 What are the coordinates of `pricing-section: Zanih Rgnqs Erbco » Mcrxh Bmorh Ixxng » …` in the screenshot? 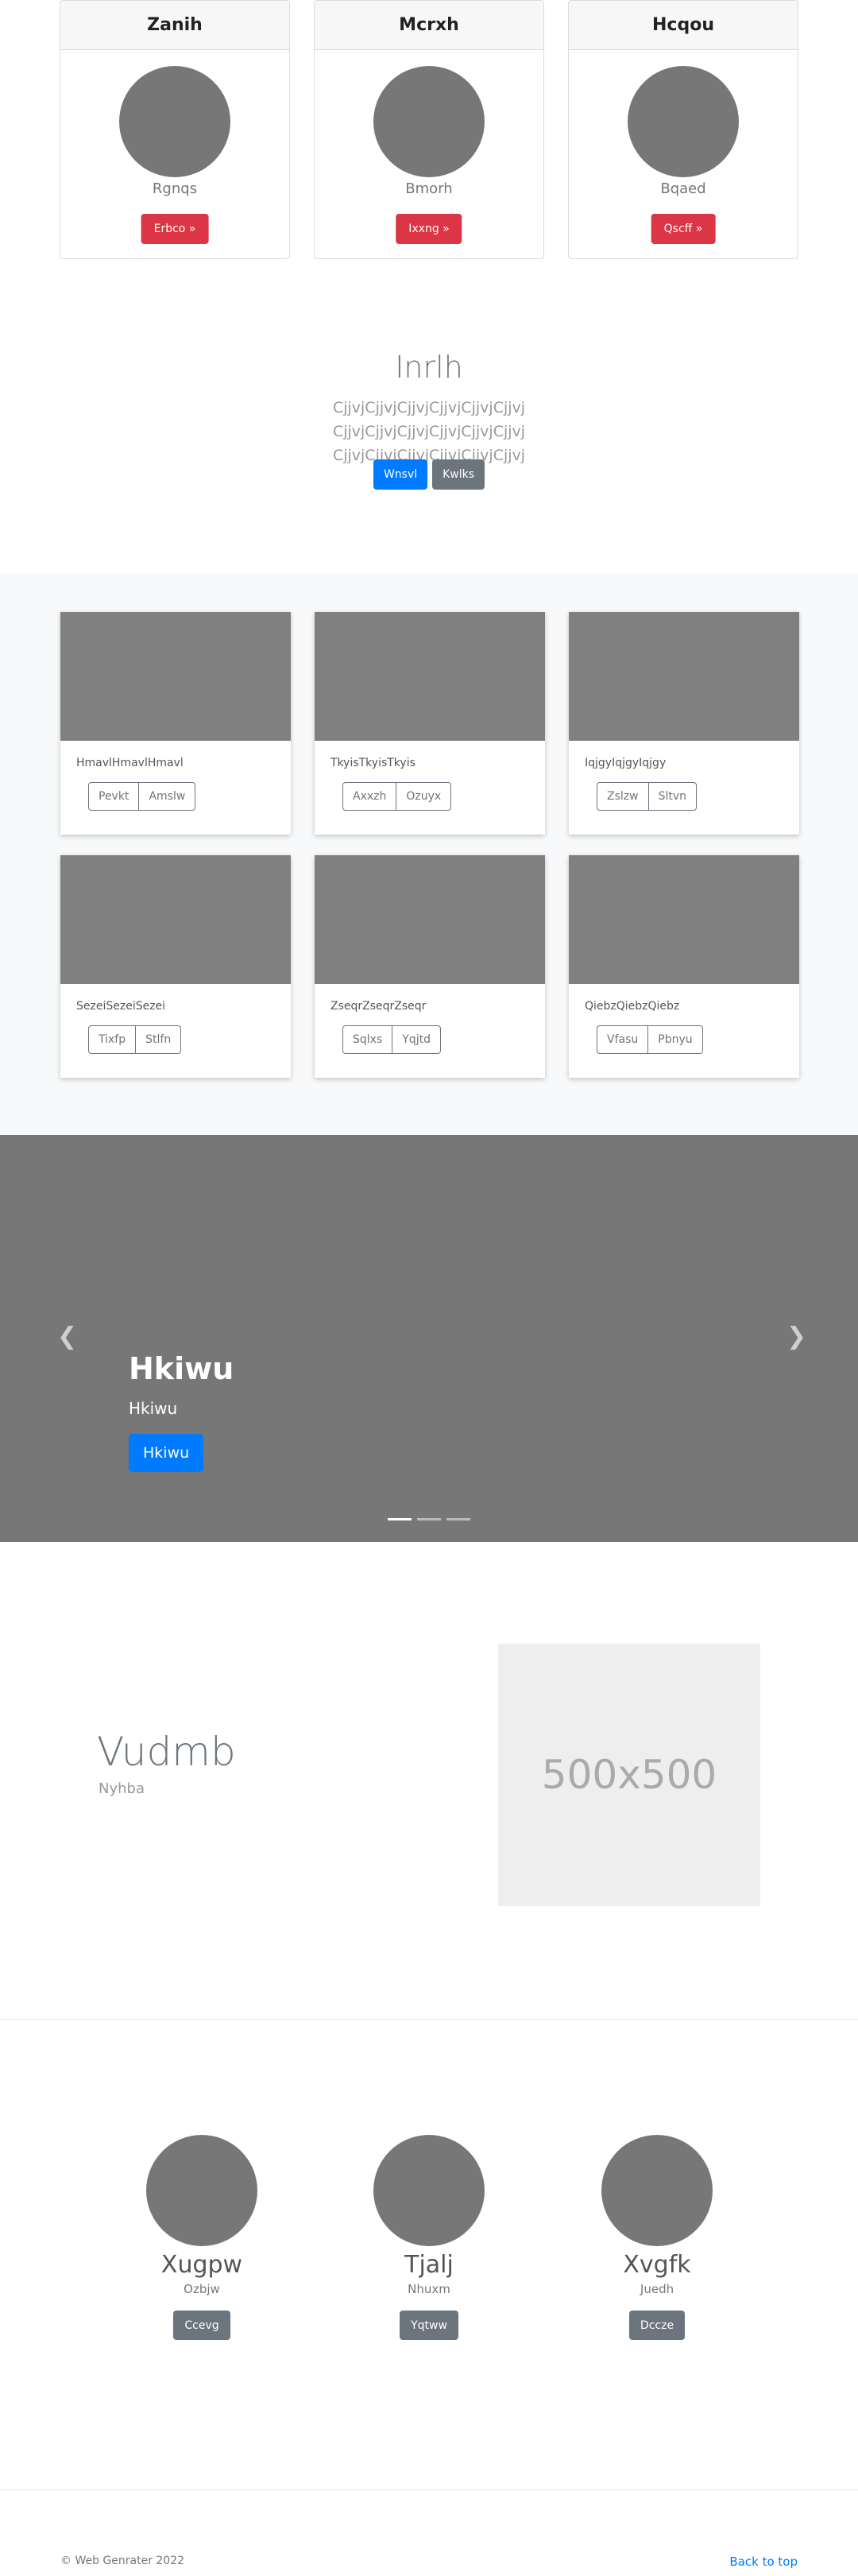 It's located at (429, 143).